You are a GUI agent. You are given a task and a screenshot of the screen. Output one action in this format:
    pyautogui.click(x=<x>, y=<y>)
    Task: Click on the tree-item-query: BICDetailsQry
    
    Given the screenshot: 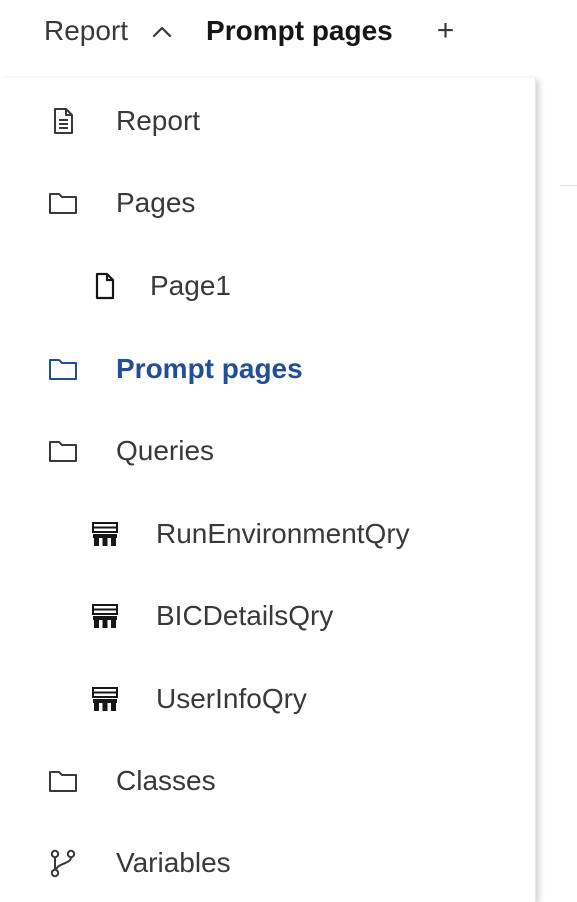 What is the action you would take?
    pyautogui.click(x=211, y=616)
    